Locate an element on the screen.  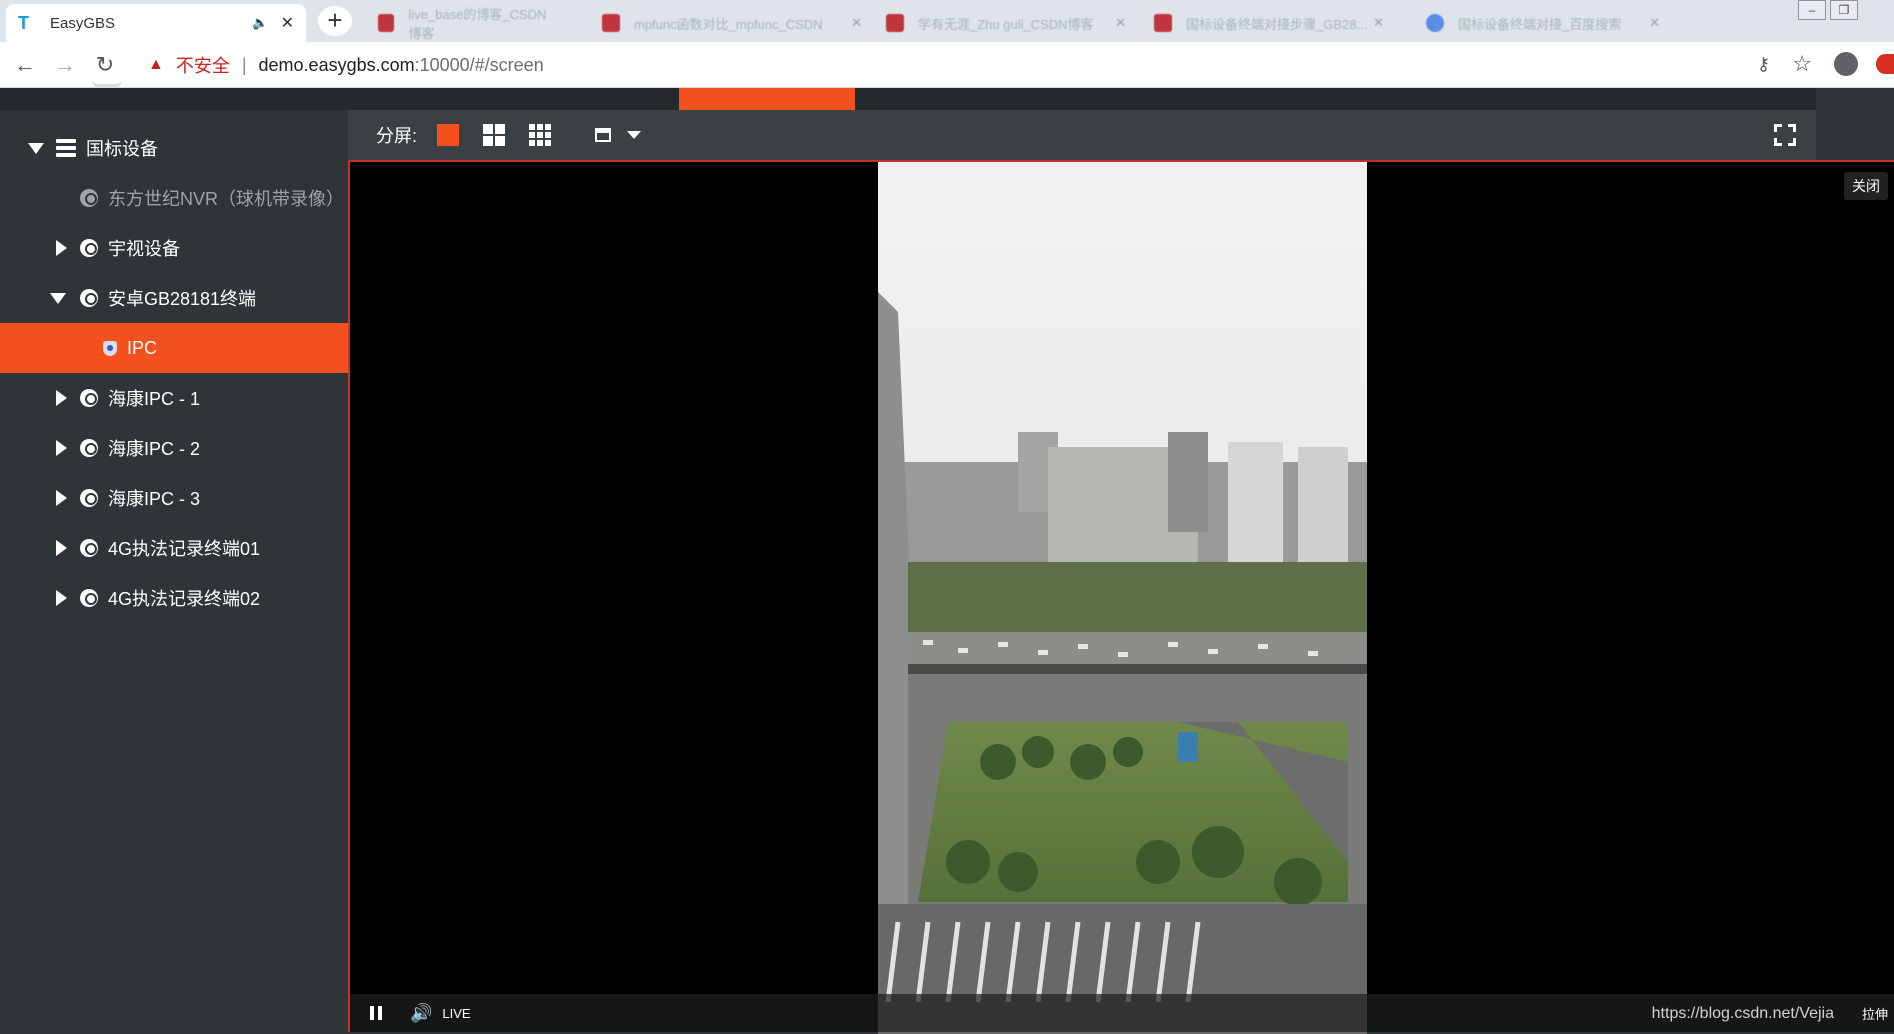
split-screen-toolbar: 分屏: is located at coordinates (1082, 135).